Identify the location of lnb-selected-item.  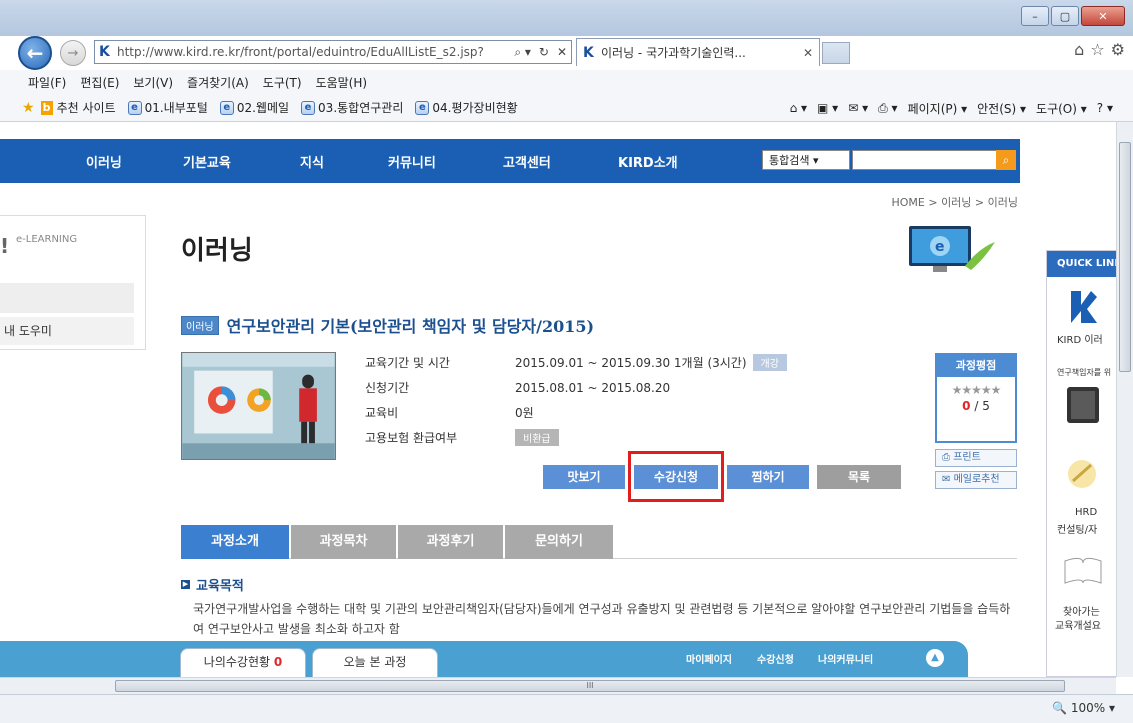
(67, 298).